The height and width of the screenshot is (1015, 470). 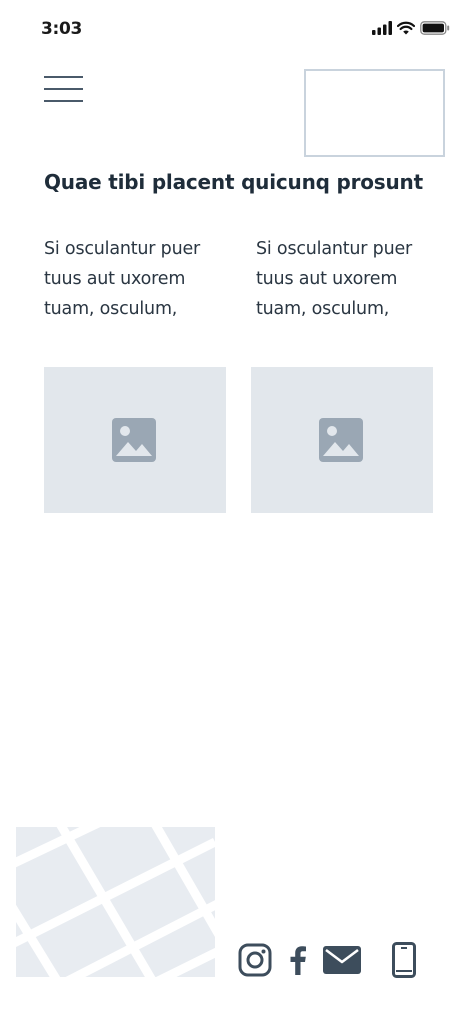 I want to click on logo-placeholder, so click(x=374, y=113).